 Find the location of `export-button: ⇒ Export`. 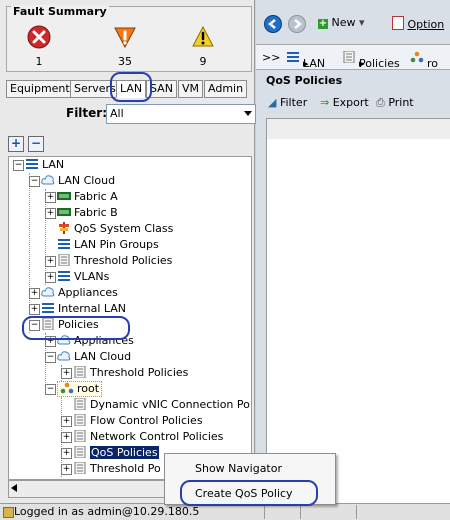

export-button: ⇒ Export is located at coordinates (344, 102).